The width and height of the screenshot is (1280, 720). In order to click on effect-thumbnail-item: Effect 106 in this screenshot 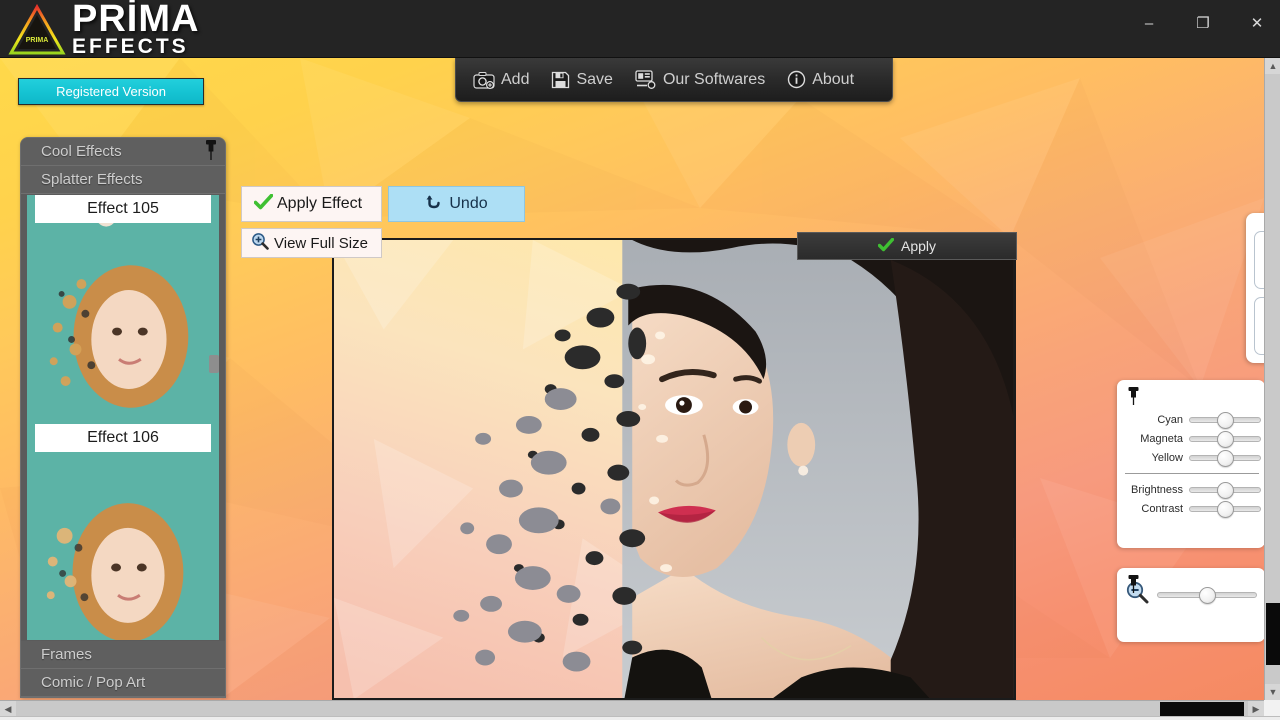, I will do `click(123, 532)`.